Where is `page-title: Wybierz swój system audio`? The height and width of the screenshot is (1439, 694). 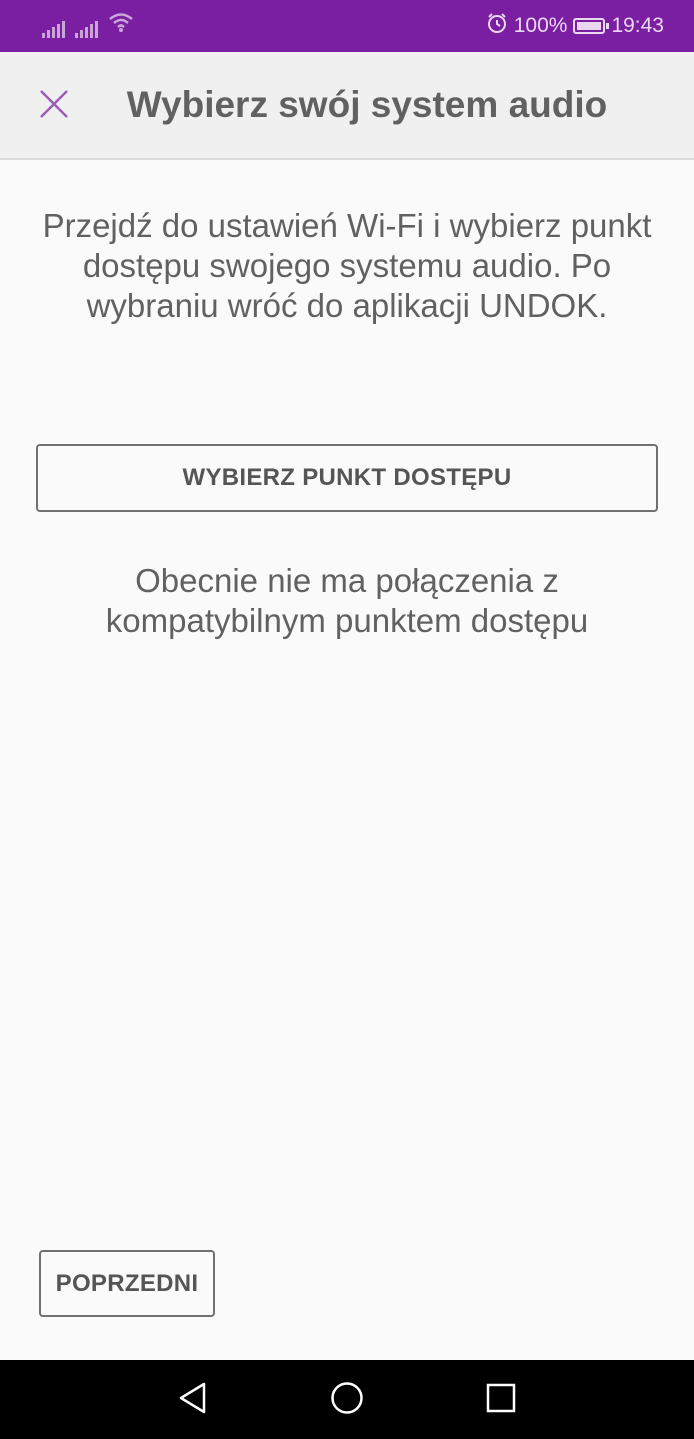
page-title: Wybierz swój system audio is located at coordinates (367, 104).